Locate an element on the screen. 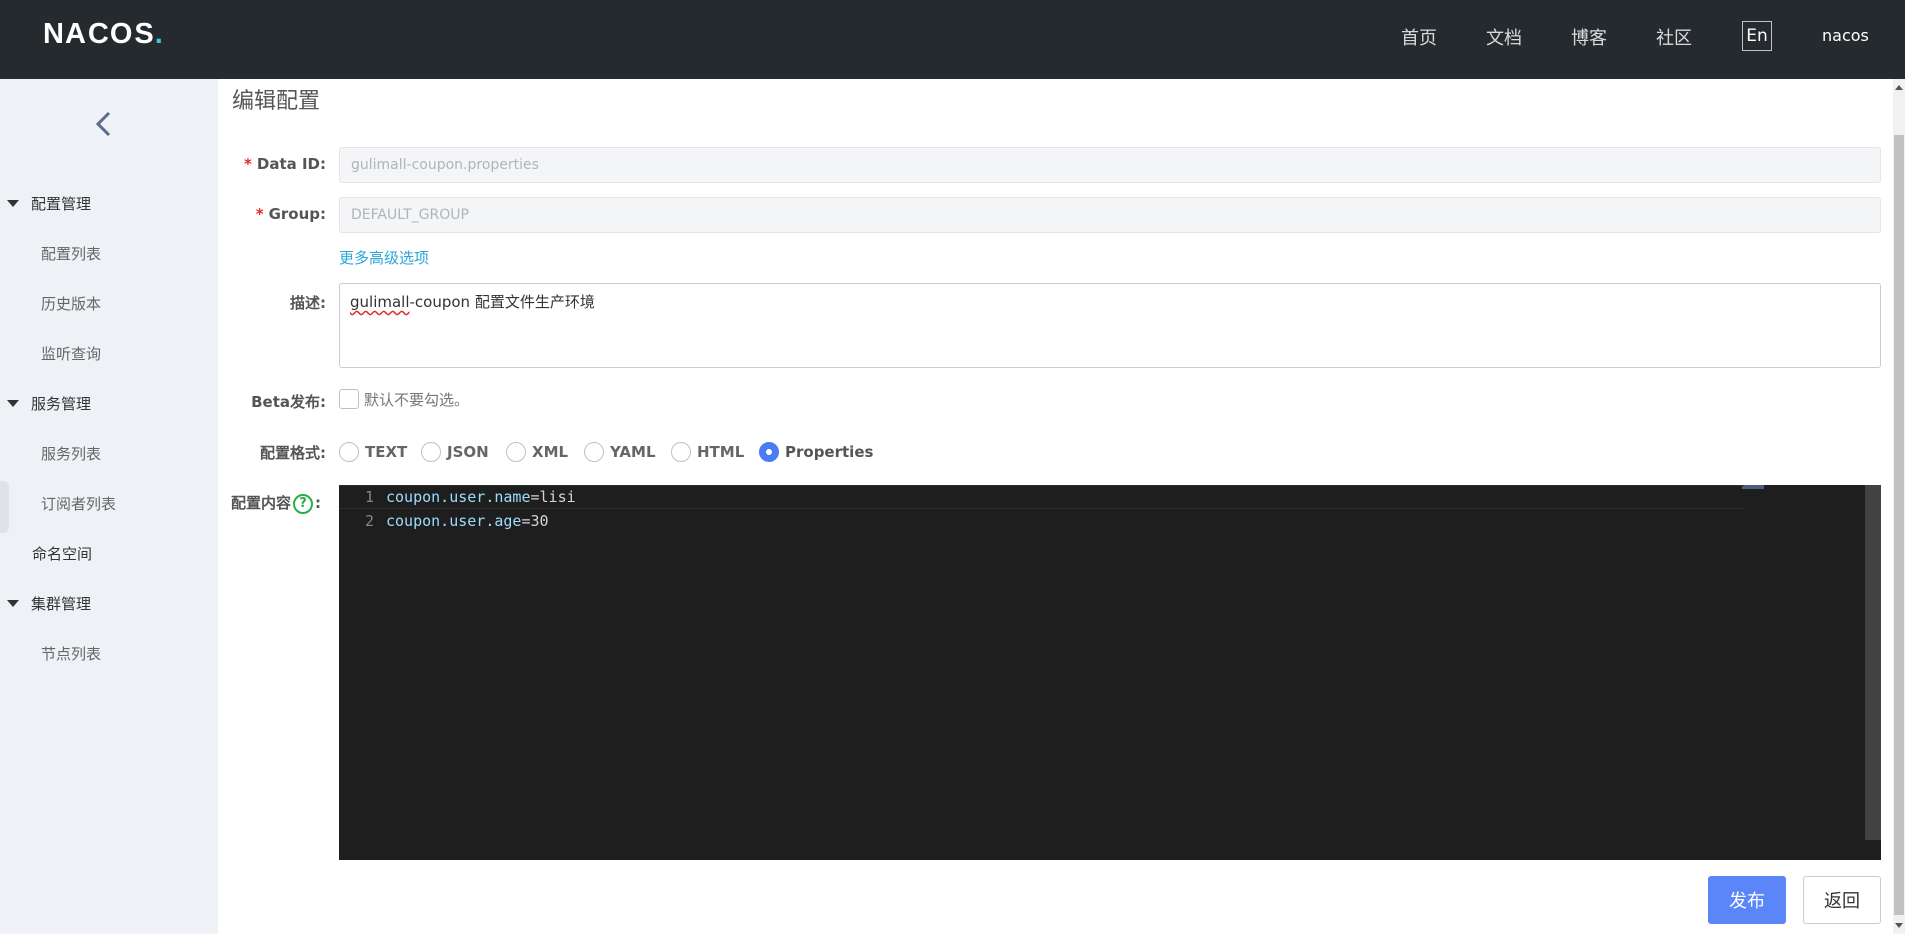 The width and height of the screenshot is (1905, 934). group-label: * Group: is located at coordinates (266, 214).